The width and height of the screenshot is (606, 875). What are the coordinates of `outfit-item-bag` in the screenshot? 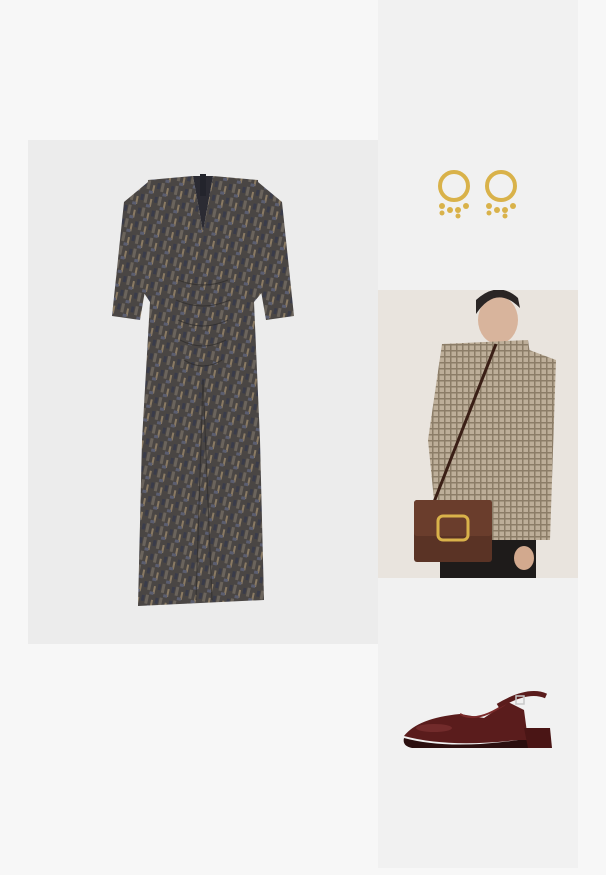 It's located at (478, 434).